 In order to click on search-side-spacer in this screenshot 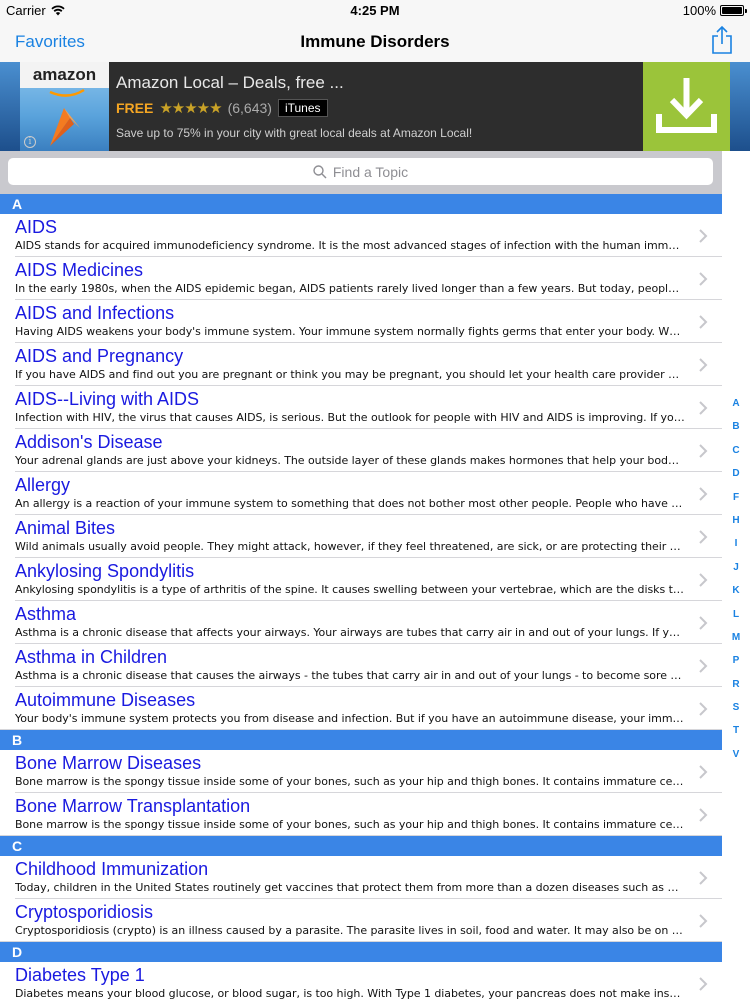, I will do `click(736, 172)`.